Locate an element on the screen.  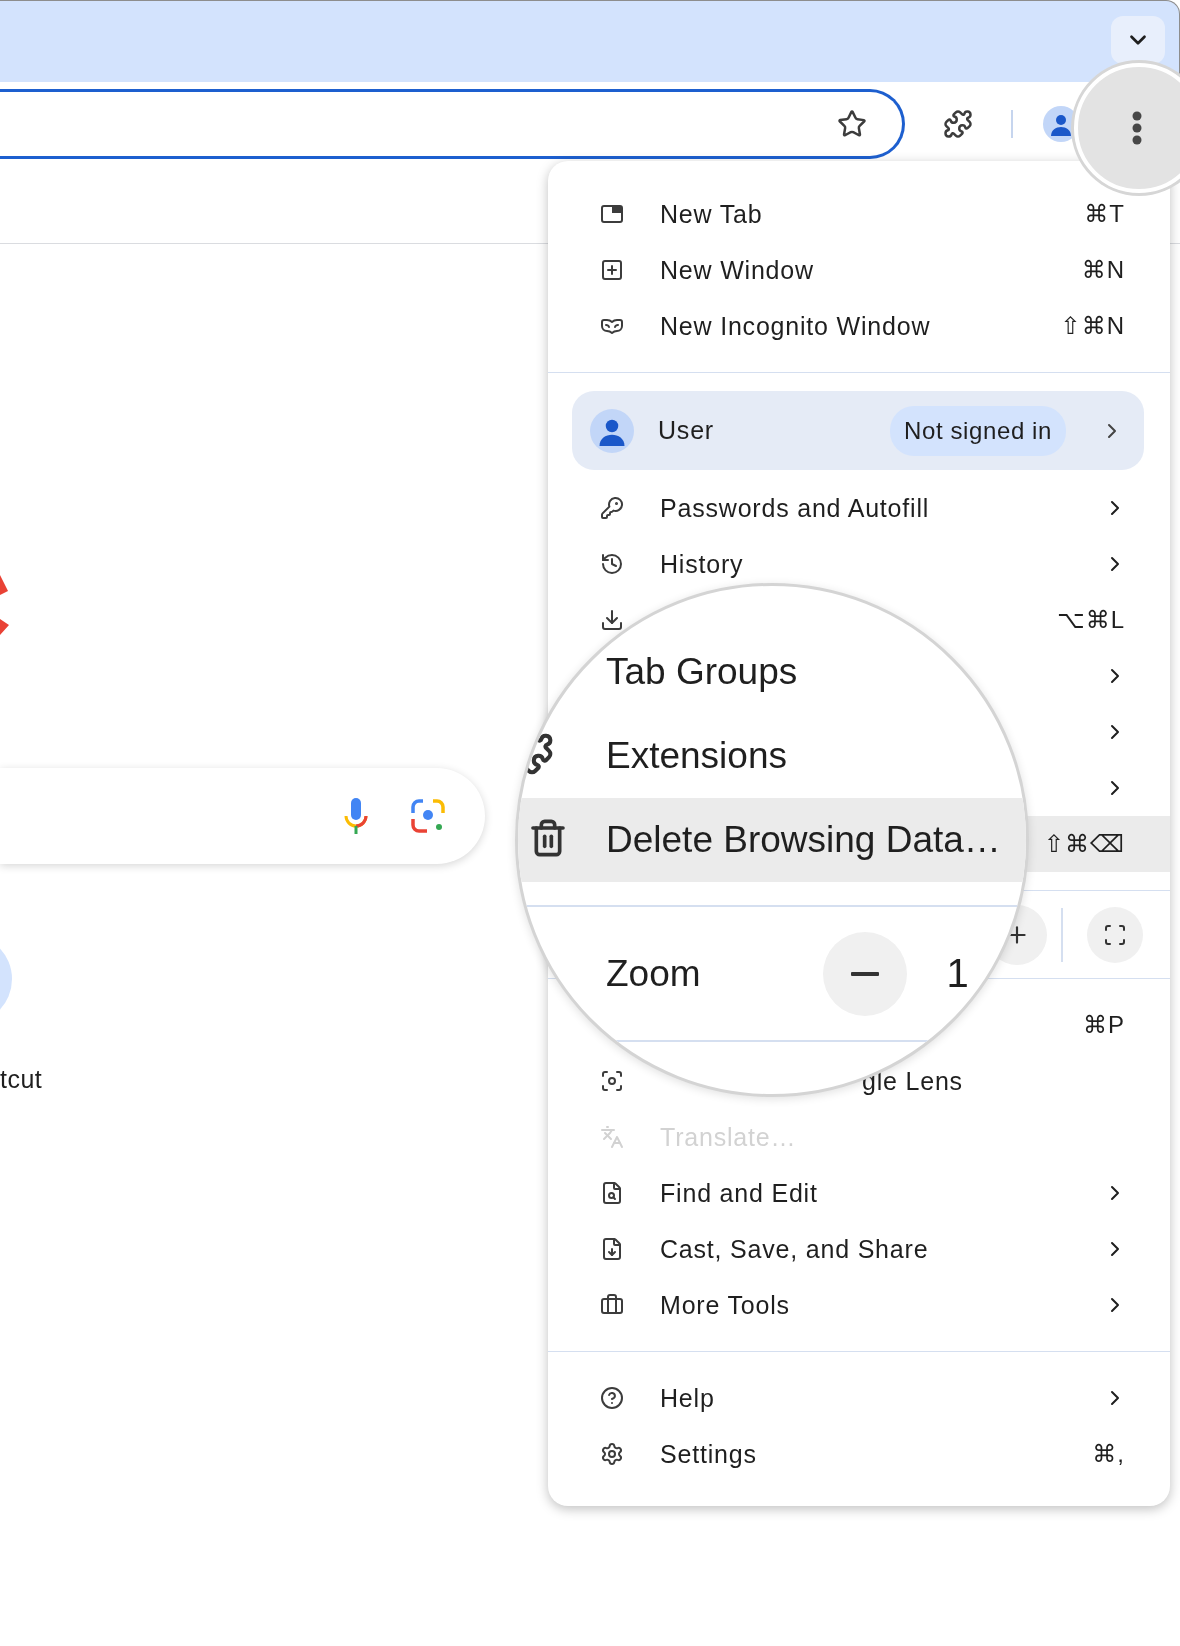
shortcut-label: ⌘N is located at coordinates (1103, 270).